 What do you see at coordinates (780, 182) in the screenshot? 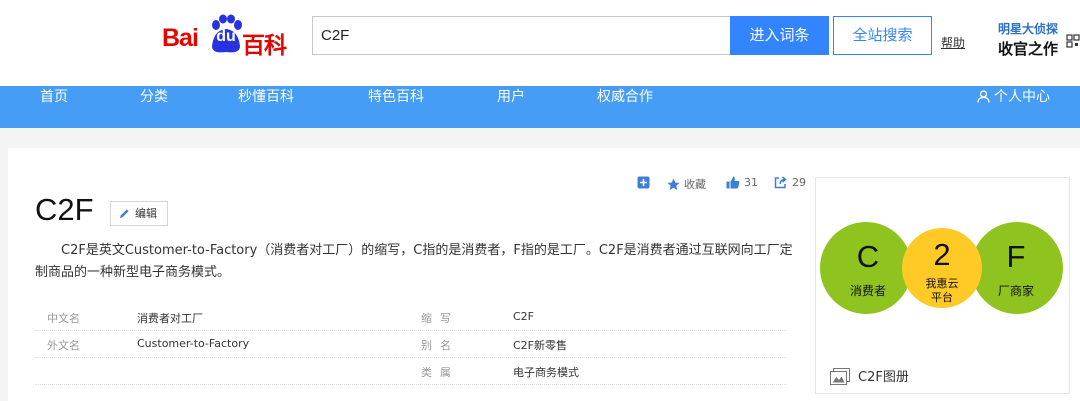
I see `share-icon` at bounding box center [780, 182].